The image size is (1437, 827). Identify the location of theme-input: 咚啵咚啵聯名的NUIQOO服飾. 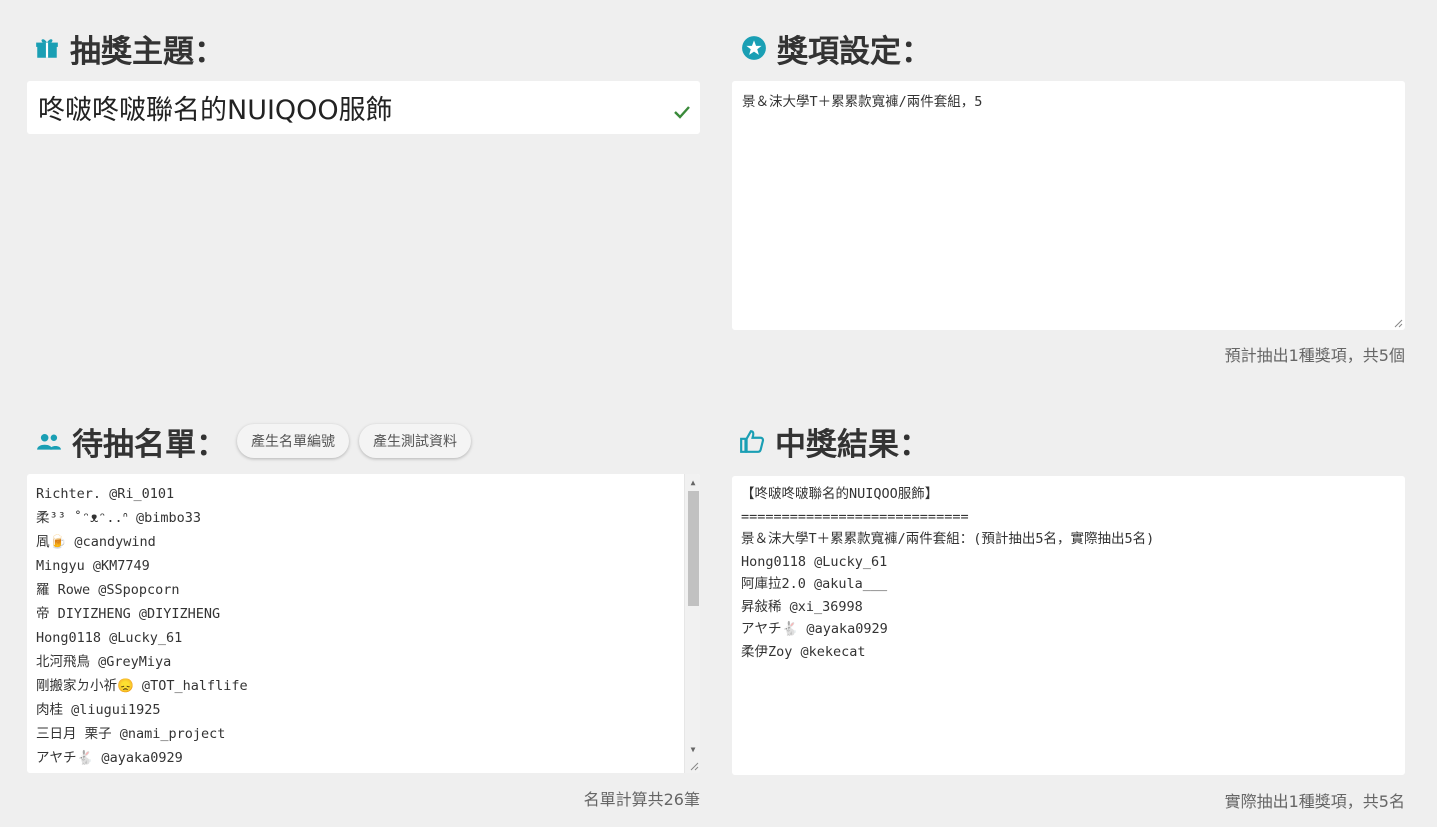
(363, 107).